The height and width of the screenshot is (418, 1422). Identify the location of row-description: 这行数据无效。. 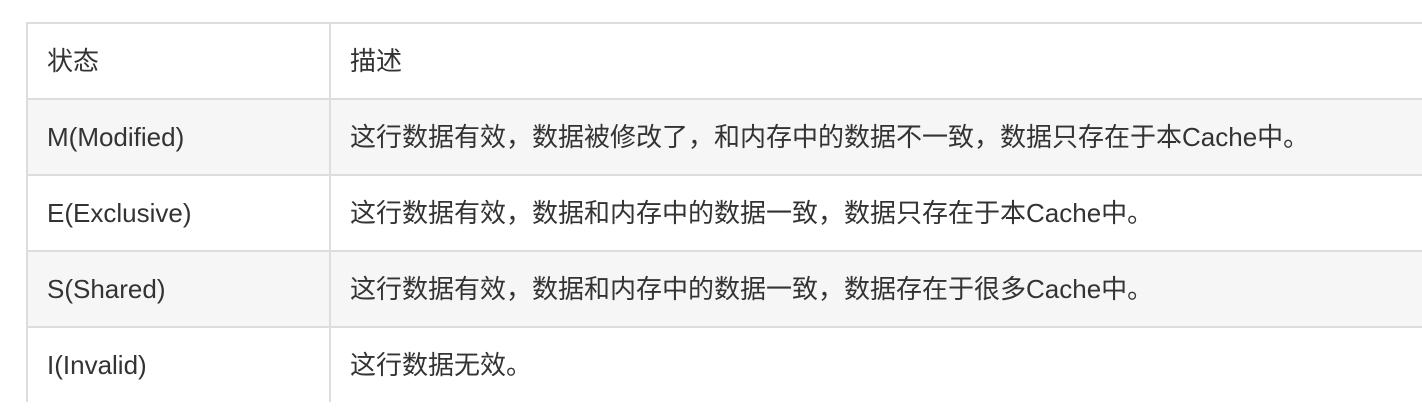
(875, 364).